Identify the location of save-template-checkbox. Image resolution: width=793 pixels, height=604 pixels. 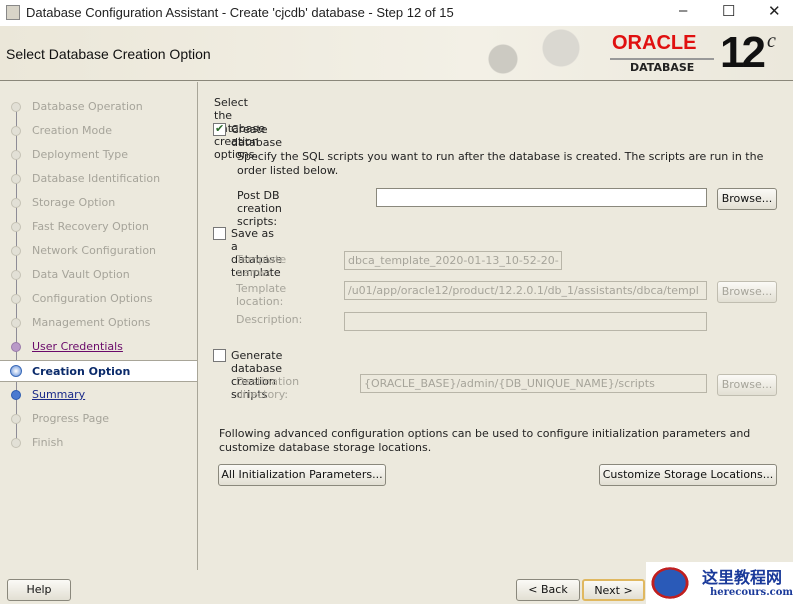
(219, 233).